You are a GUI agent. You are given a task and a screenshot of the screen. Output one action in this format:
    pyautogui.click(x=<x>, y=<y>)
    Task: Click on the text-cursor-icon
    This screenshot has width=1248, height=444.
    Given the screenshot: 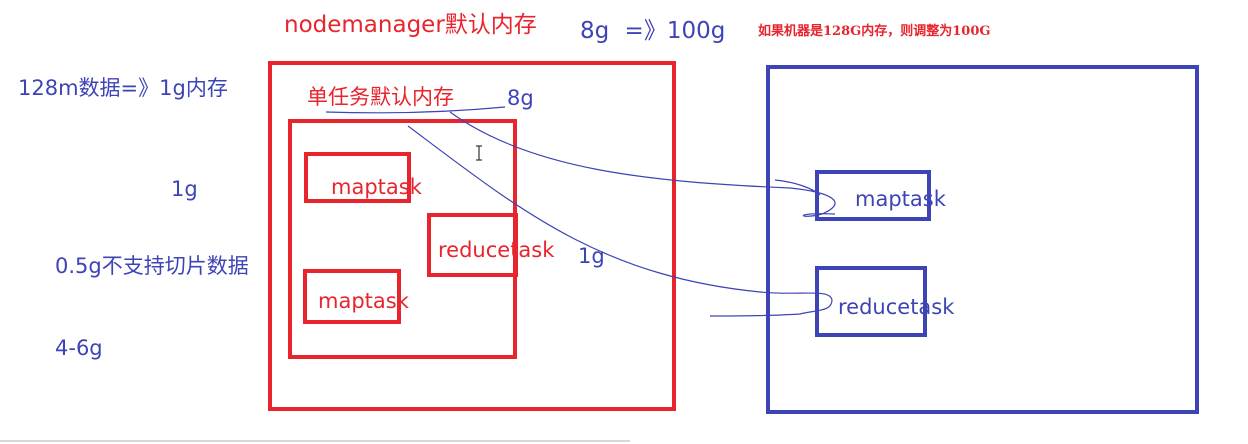 What is the action you would take?
    pyautogui.click(x=479, y=153)
    